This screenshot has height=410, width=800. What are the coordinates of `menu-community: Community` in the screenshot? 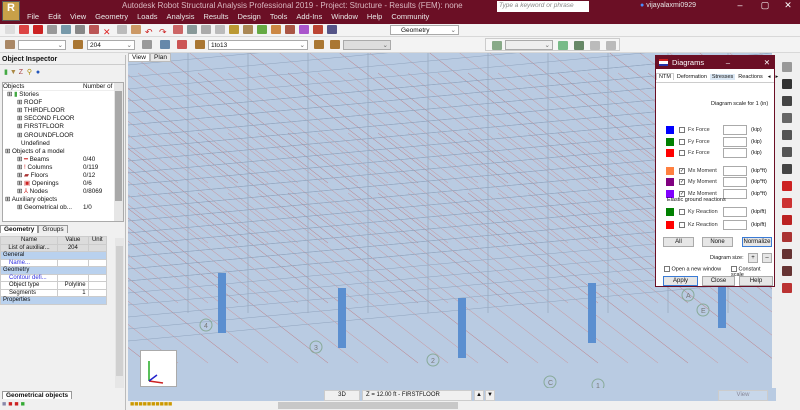 It's located at (410, 16).